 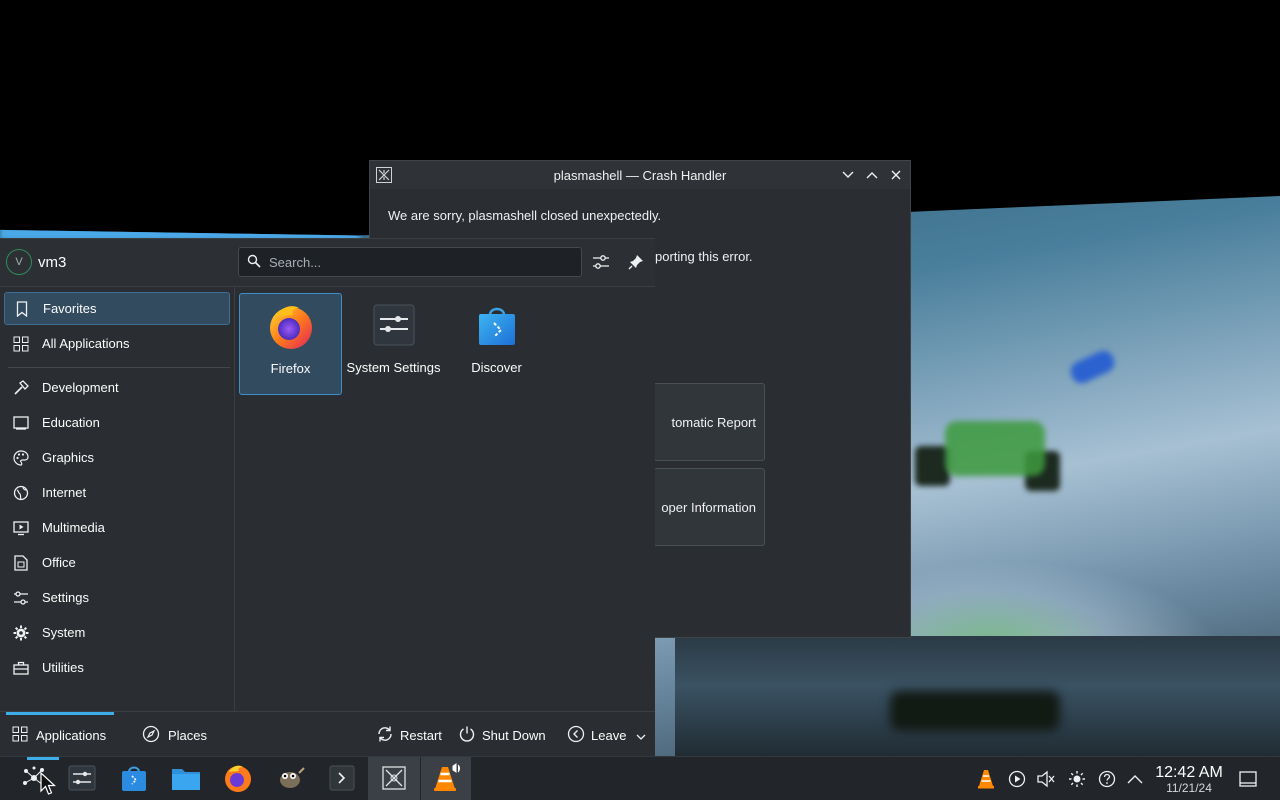 I want to click on clock-date: 11/21/24, so click(x=1189, y=788).